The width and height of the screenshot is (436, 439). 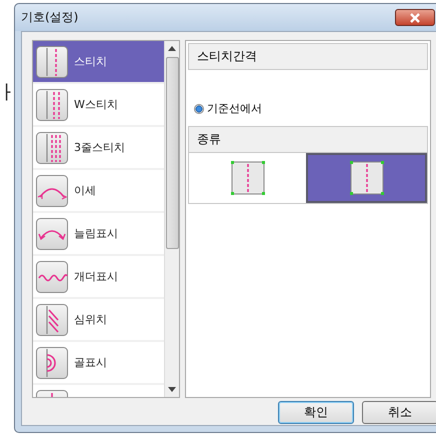 What do you see at coordinates (172, 153) in the screenshot?
I see `scroll-thumb` at bounding box center [172, 153].